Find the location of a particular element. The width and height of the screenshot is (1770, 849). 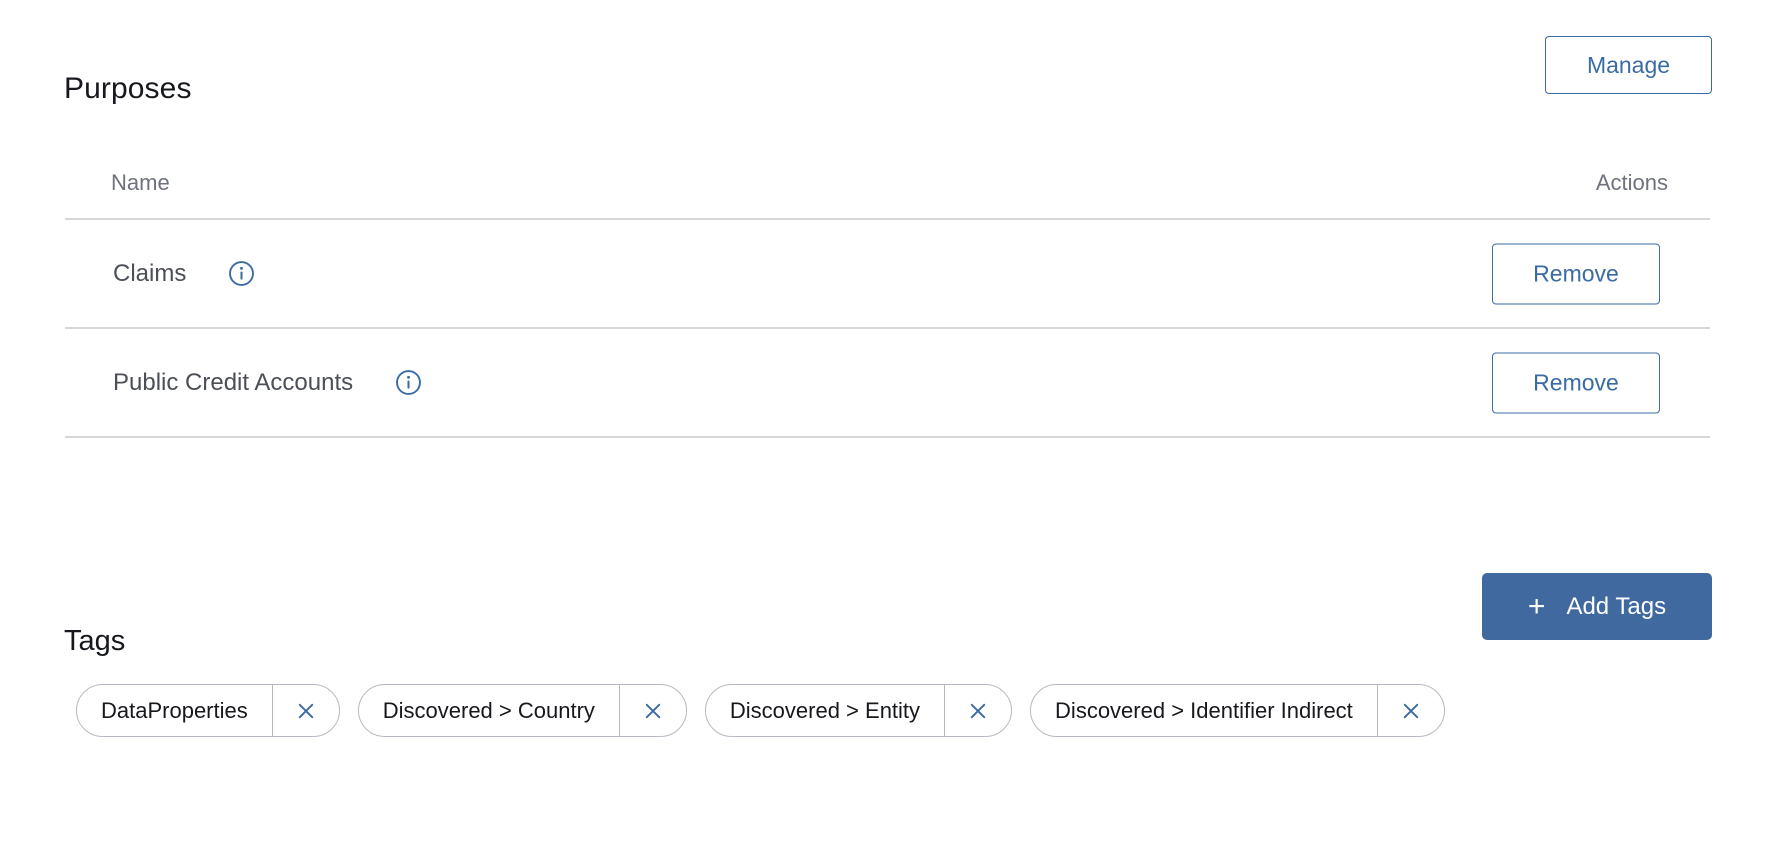

plus-icon: + is located at coordinates (1536, 606).